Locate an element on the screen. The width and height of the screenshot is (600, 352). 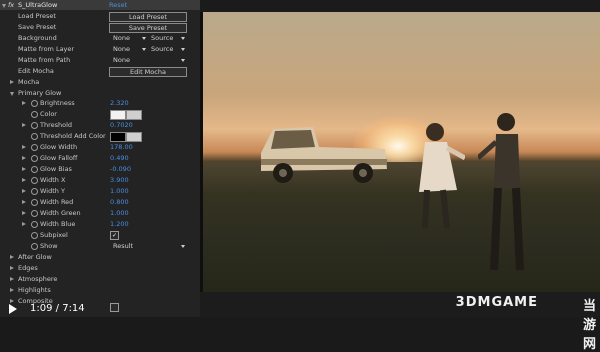
group-after-glow: After Glow is located at coordinates (100, 257).